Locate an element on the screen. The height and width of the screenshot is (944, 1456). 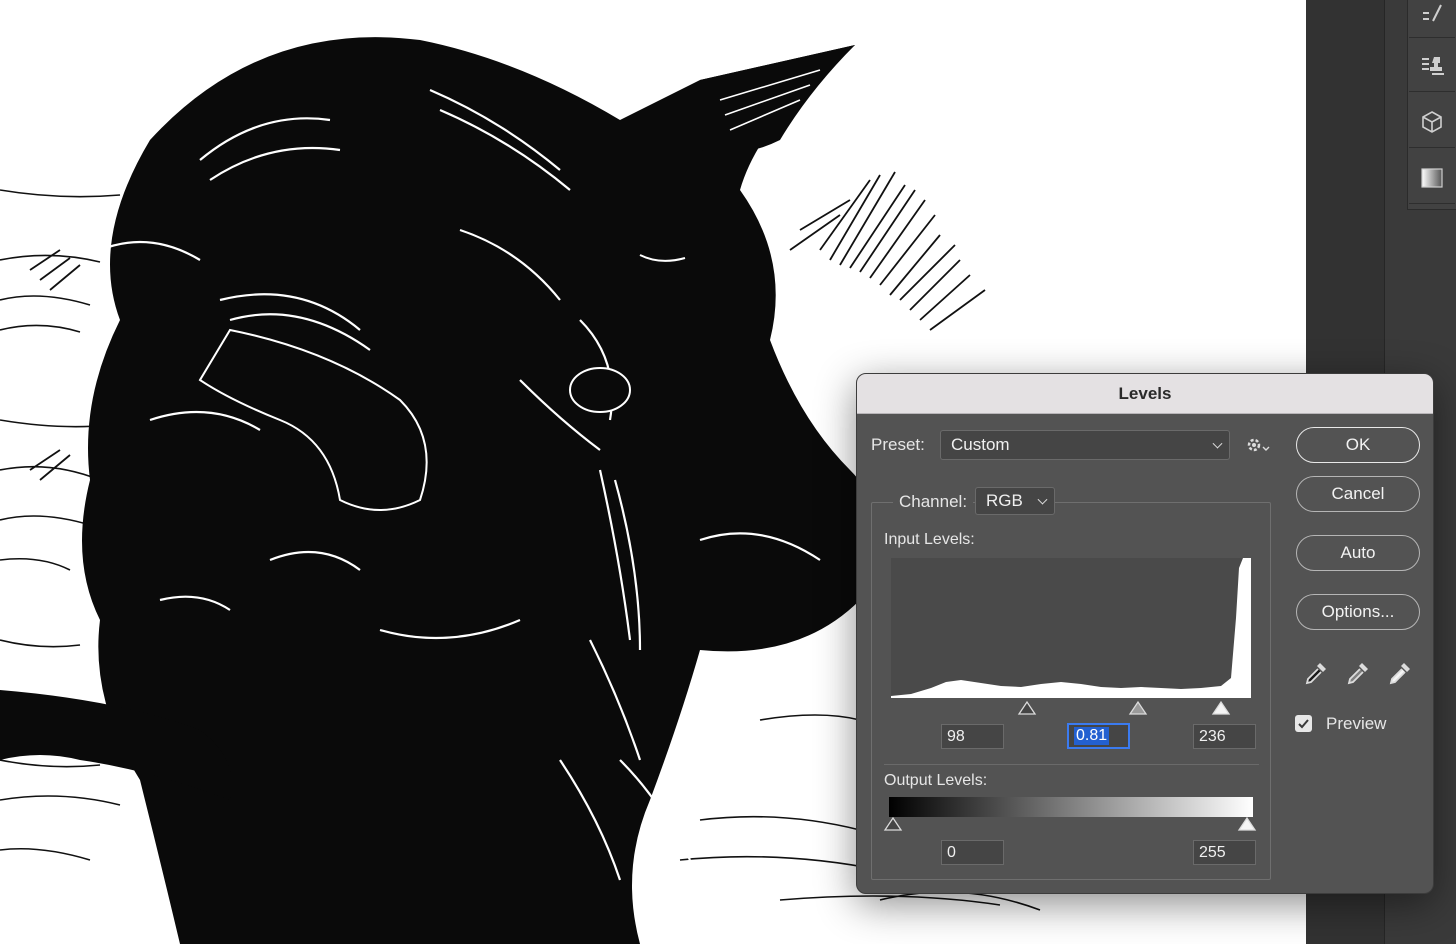
clone-source-icon is located at coordinates (1432, 66).